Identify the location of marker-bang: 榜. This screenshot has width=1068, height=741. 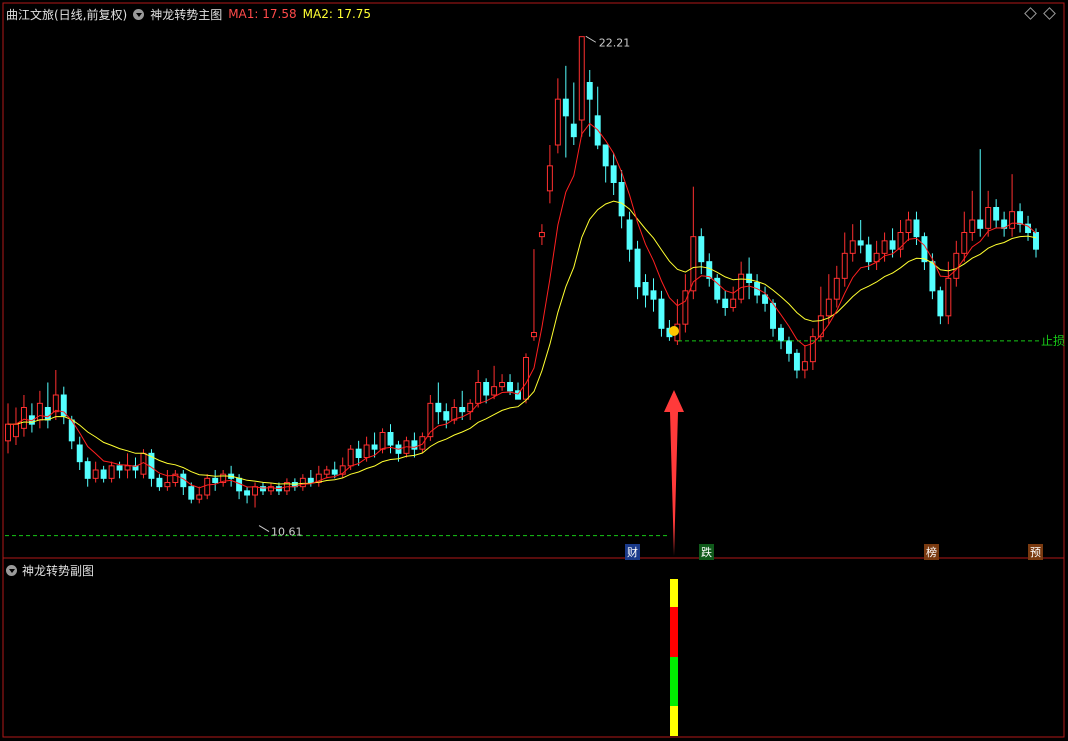
(931, 552).